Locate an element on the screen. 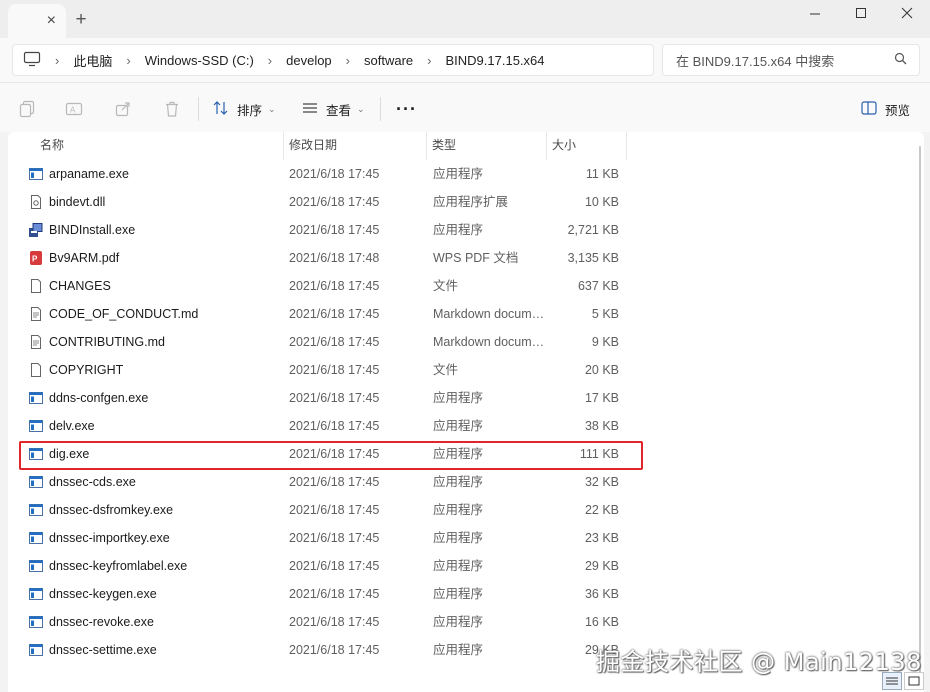  file-name: dnssec-keyfromlabel.exe is located at coordinates (118, 566).